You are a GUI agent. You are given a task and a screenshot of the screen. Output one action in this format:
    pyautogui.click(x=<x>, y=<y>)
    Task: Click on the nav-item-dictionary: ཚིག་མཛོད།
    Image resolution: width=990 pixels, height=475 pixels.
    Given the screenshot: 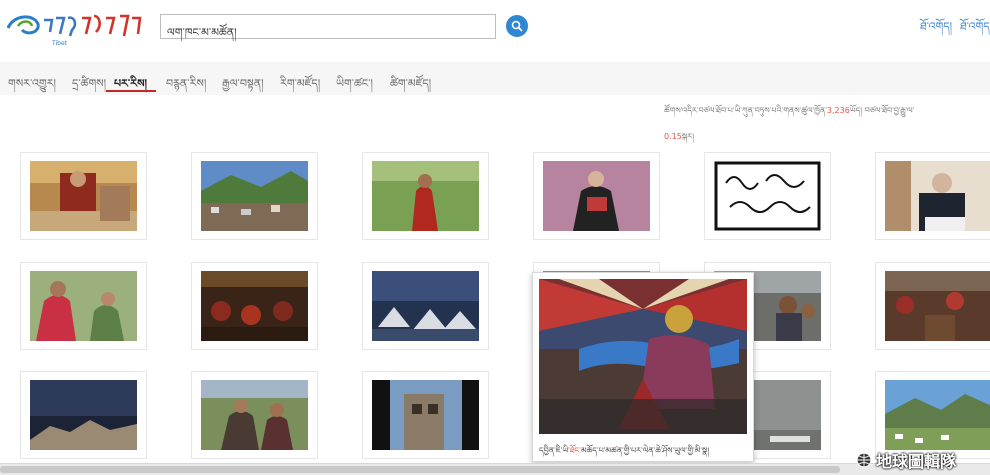 What is the action you would take?
    pyautogui.click(x=410, y=86)
    